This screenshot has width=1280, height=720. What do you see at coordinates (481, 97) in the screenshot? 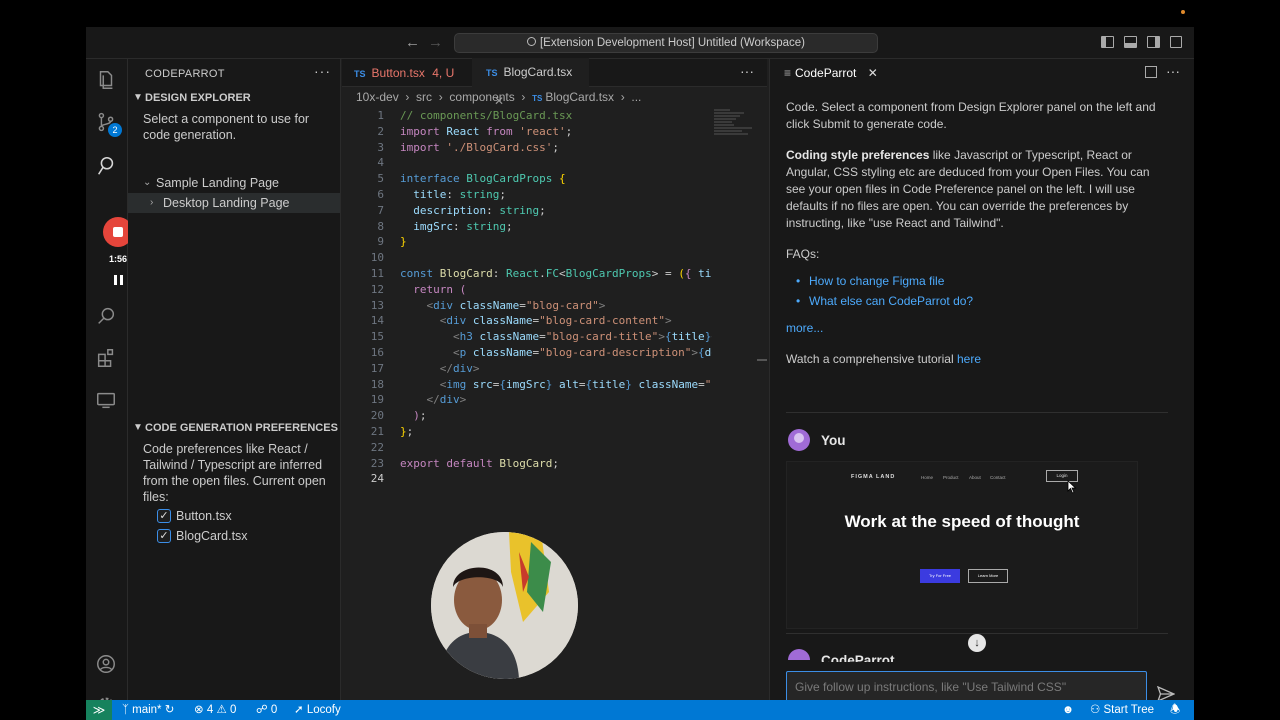
I see `breadcrumb-item: components` at bounding box center [481, 97].